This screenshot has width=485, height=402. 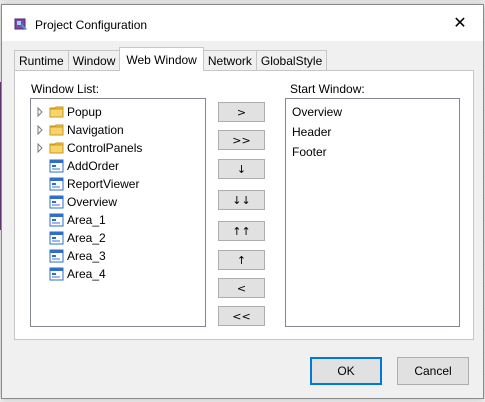 I want to click on start-window-item-footer: Footer, so click(x=309, y=152).